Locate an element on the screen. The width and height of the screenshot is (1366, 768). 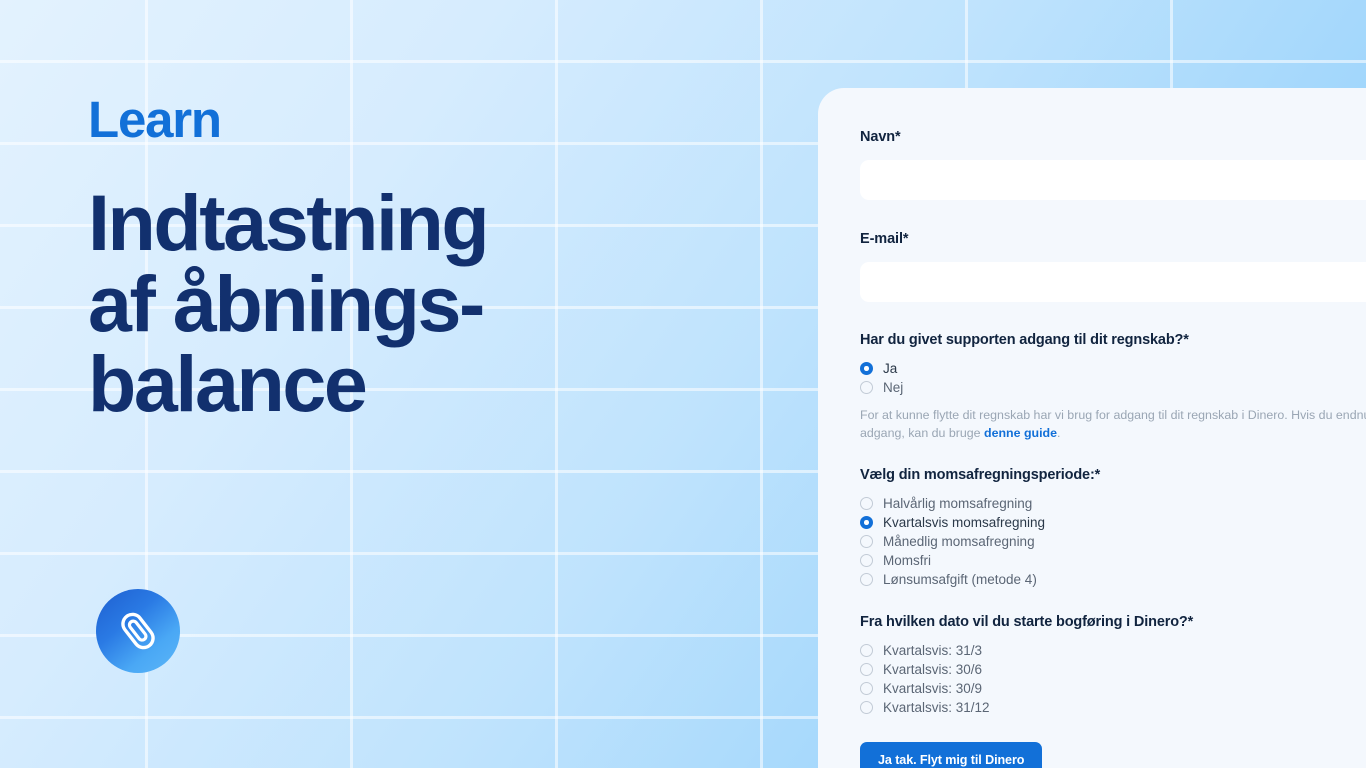
radio-label: Halvårlig momsafregning is located at coordinates (958, 504).